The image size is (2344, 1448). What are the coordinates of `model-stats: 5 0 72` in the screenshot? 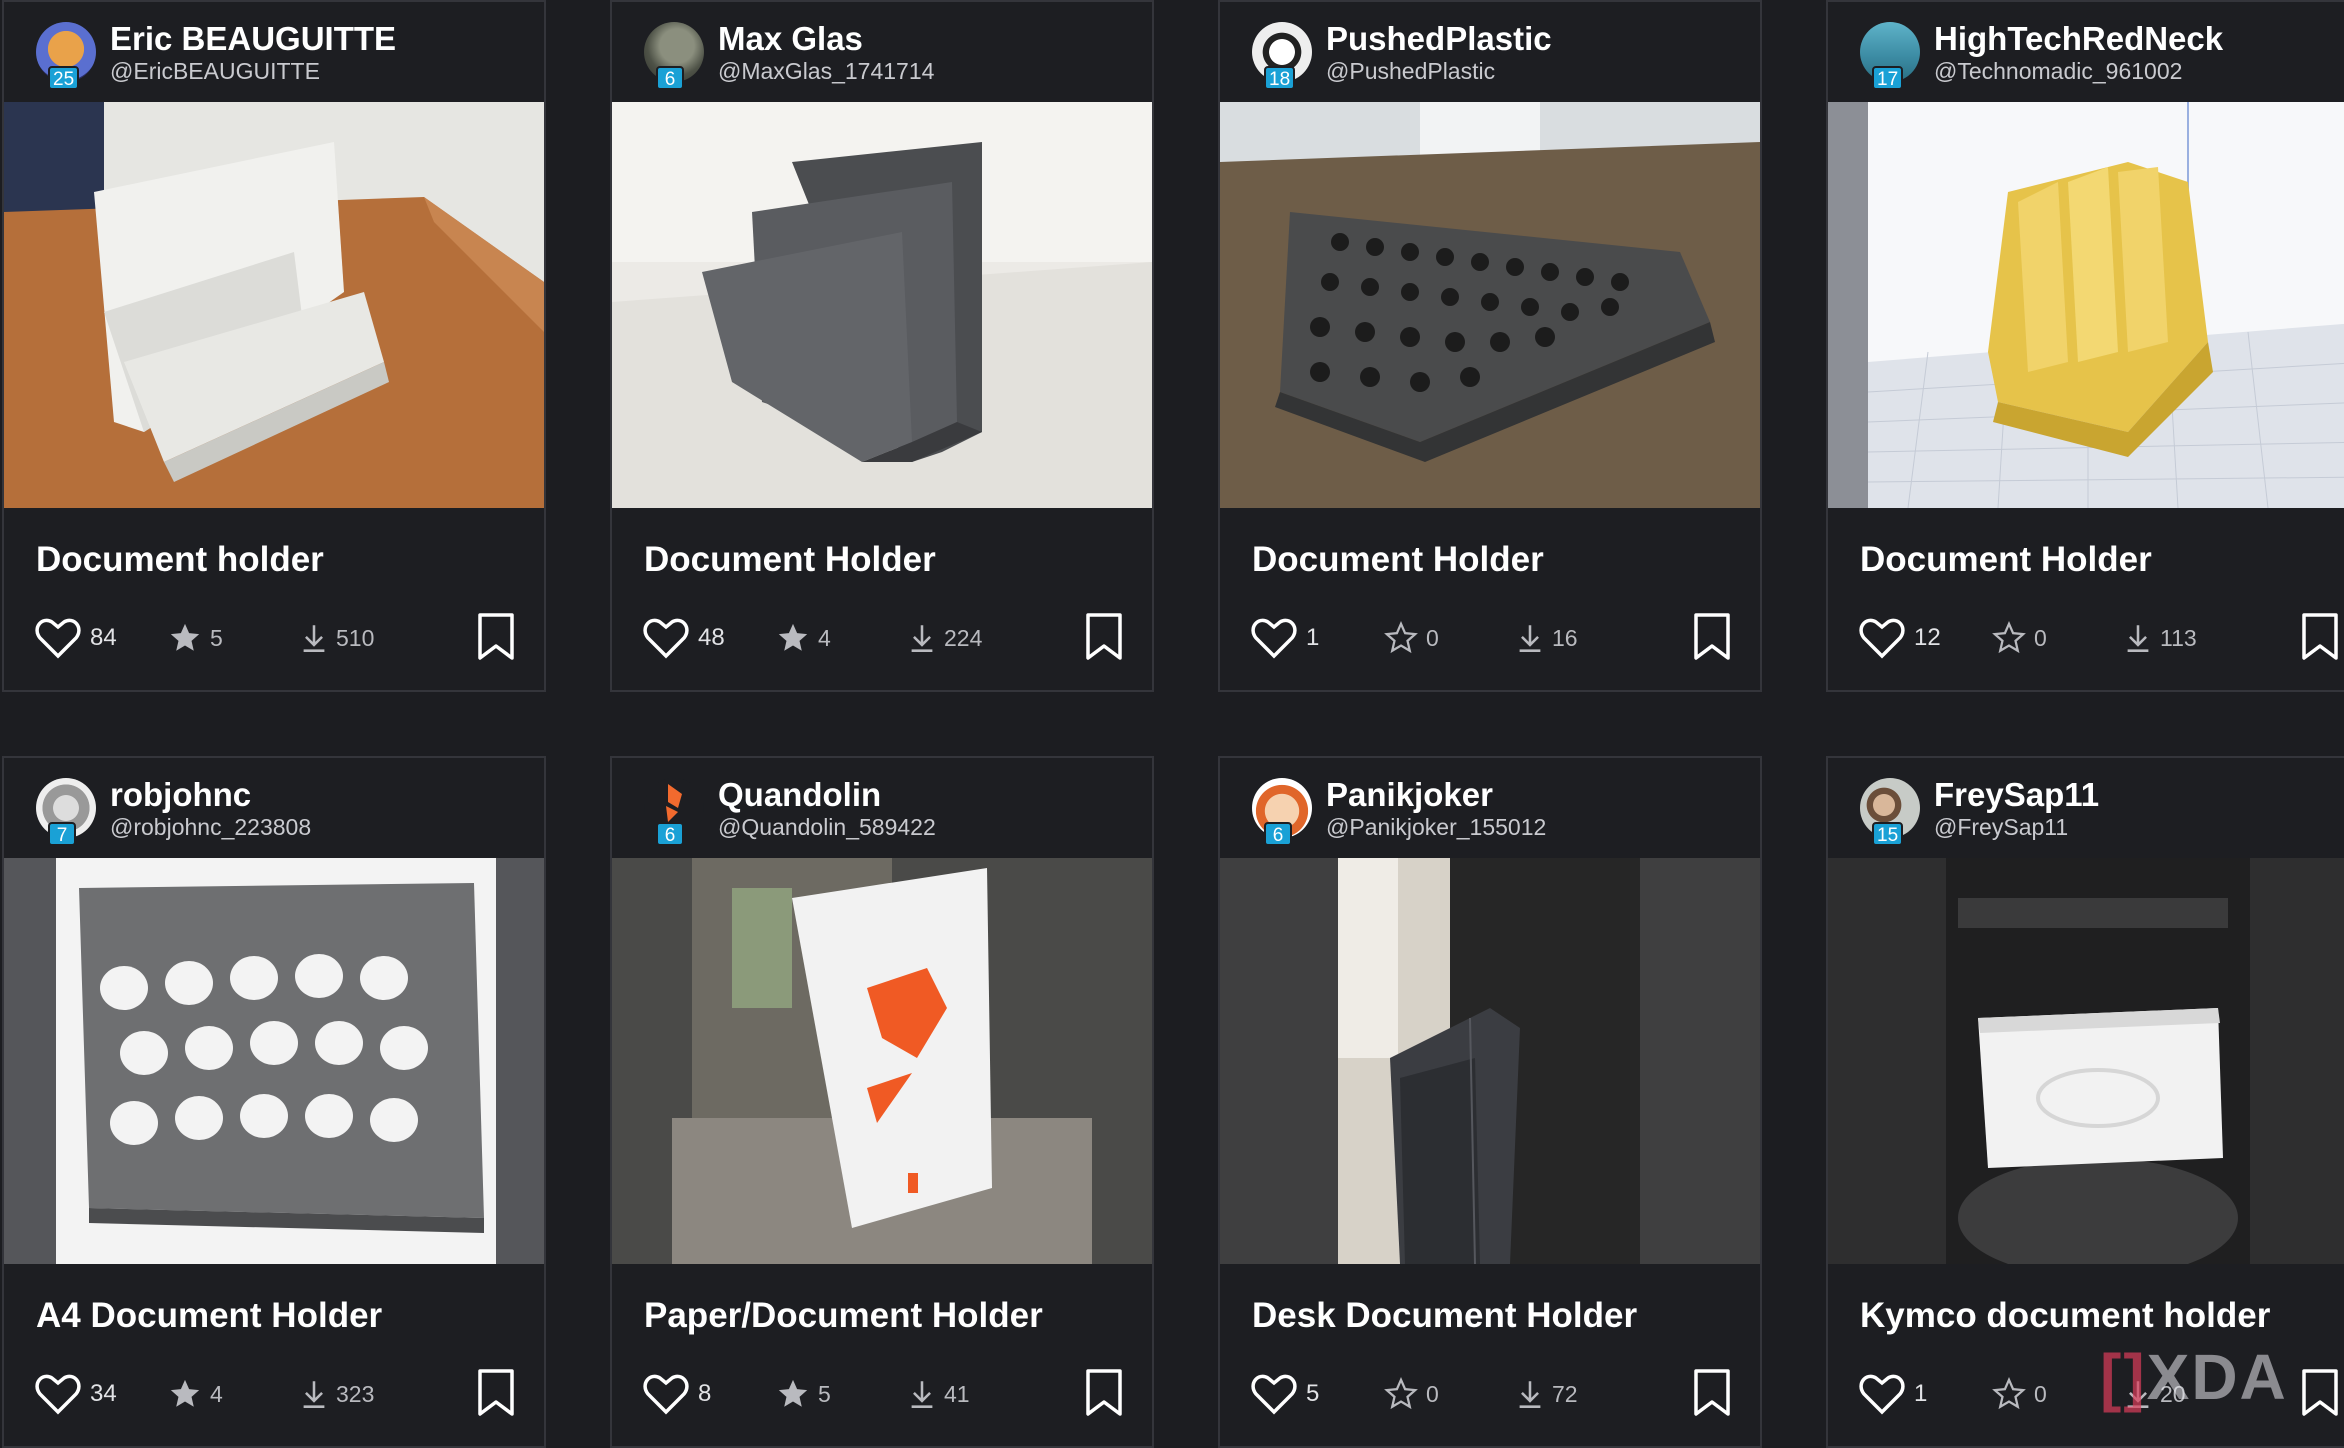 It's located at (1490, 1394).